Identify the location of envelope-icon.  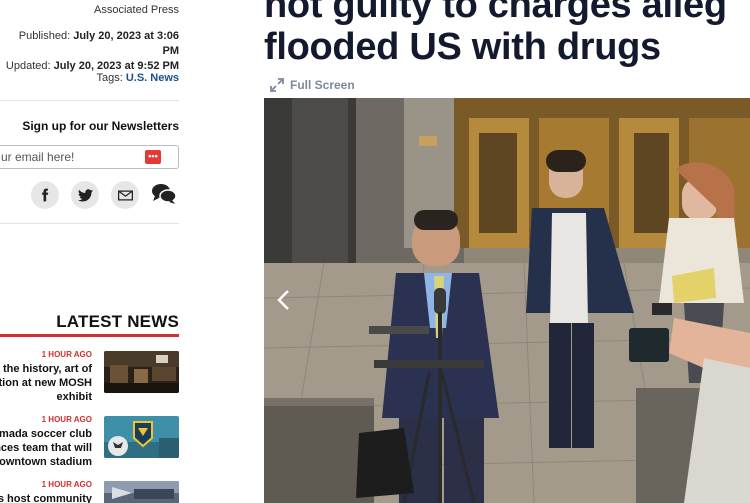
(125, 195).